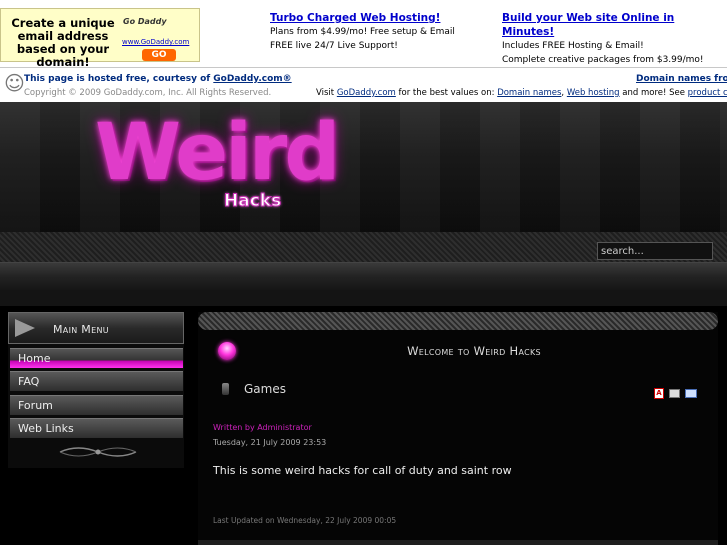 The image size is (727, 545). I want to click on web-hosting-link: Web hosting, so click(593, 93).